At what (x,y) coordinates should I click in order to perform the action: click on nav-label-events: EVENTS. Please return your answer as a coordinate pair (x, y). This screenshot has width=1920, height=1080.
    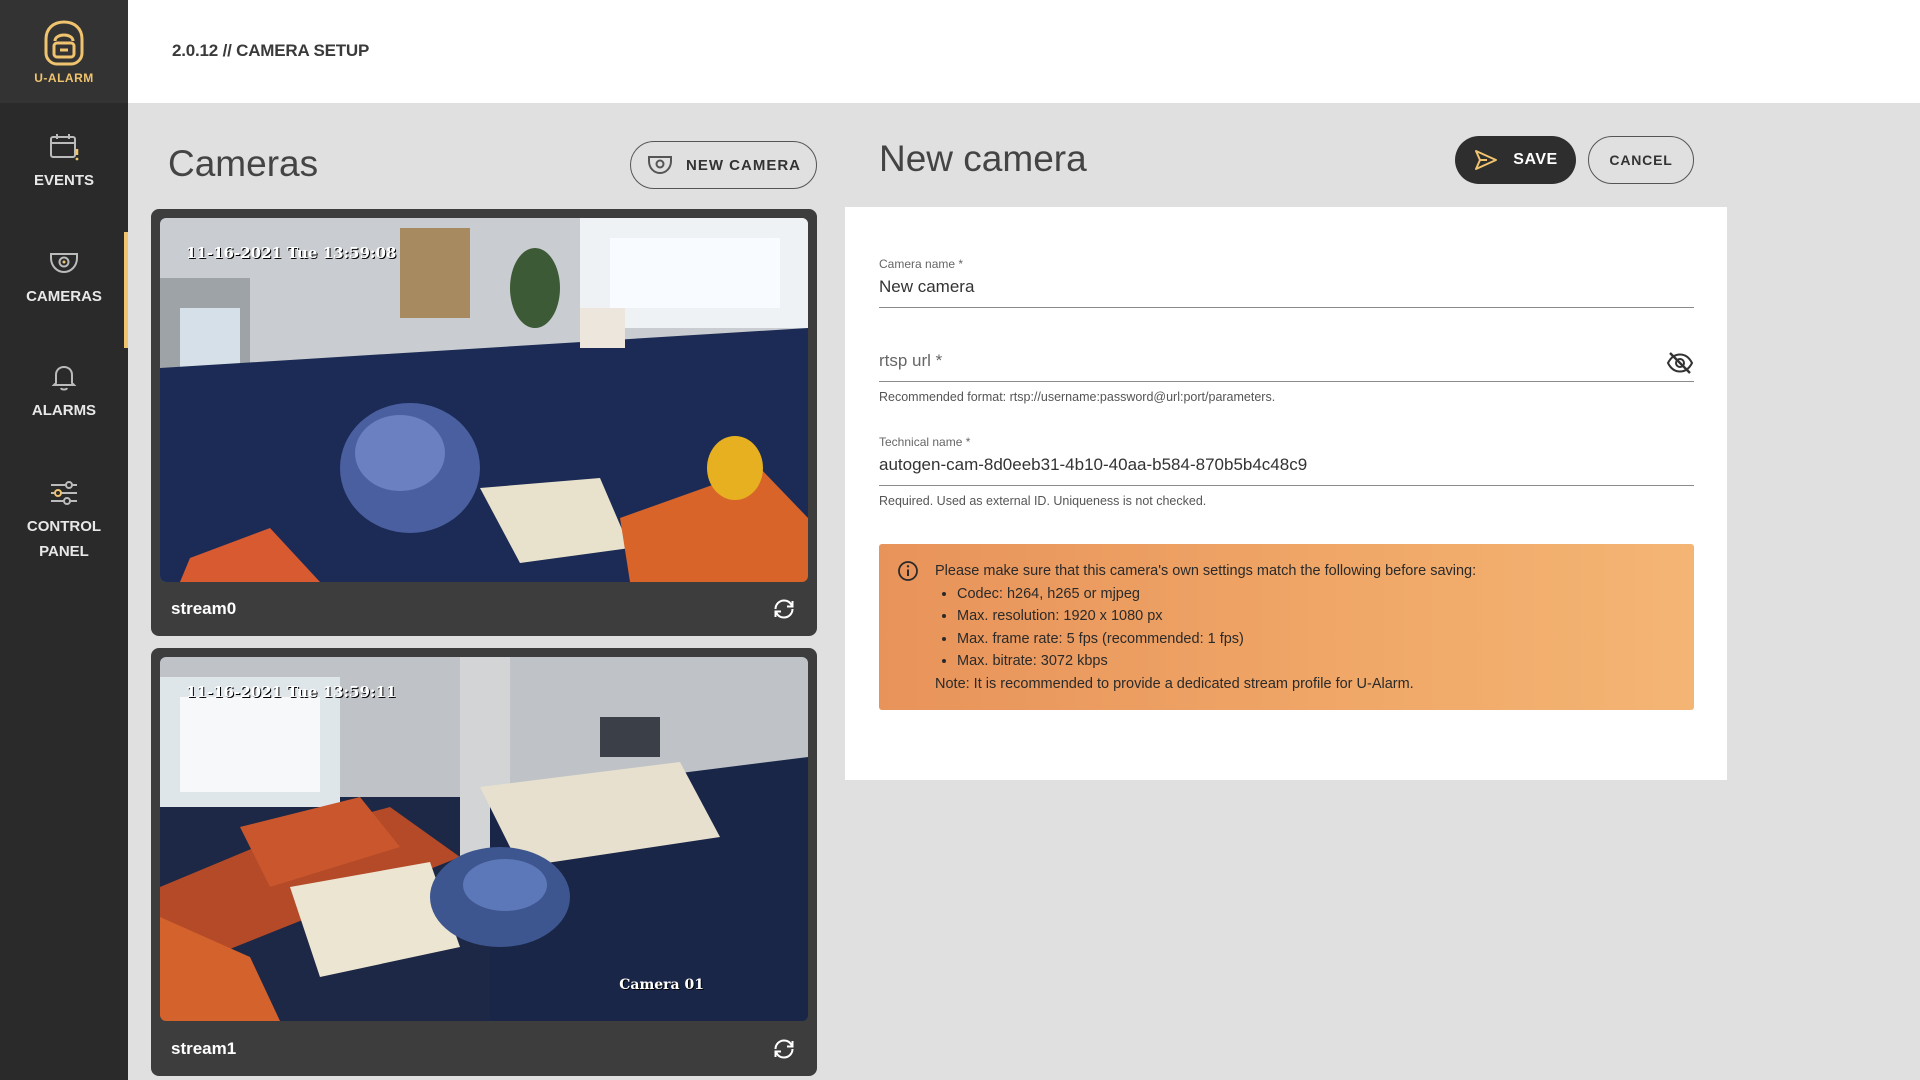
    Looking at the image, I should click on (63, 180).